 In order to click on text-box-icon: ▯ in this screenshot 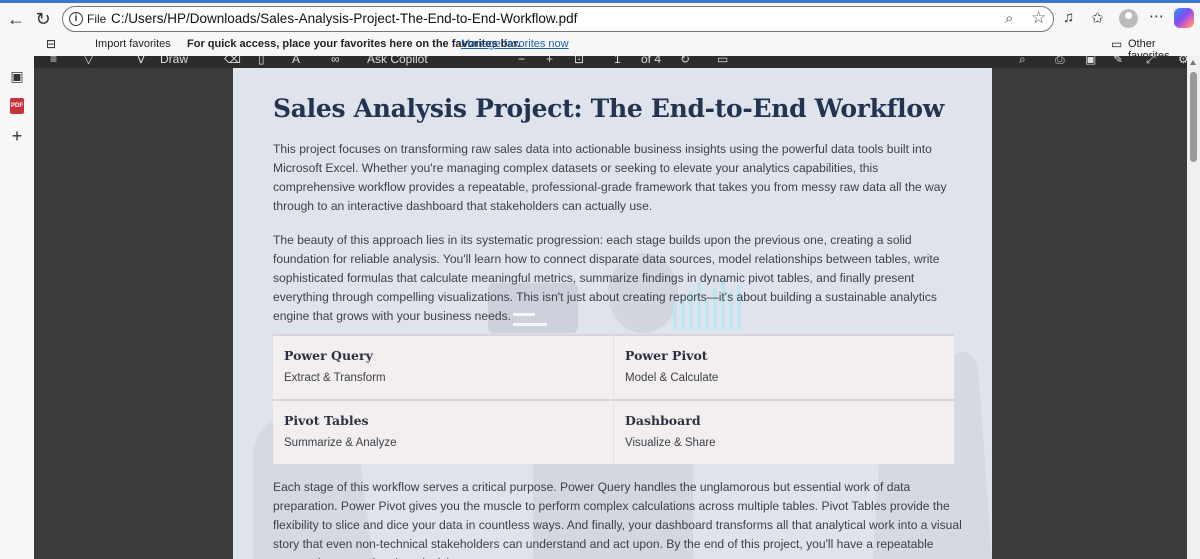, I will do `click(261, 61)`.